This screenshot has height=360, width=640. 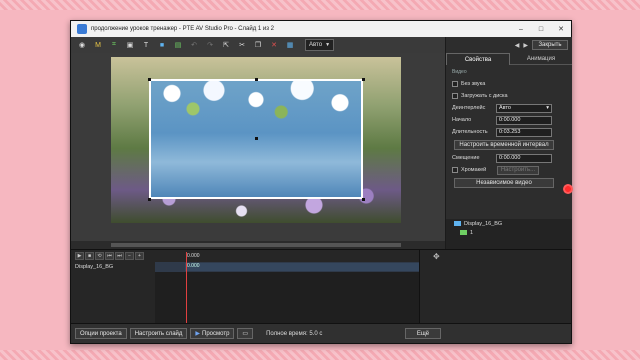 I want to click on mute-checkbox, so click(x=455, y=84).